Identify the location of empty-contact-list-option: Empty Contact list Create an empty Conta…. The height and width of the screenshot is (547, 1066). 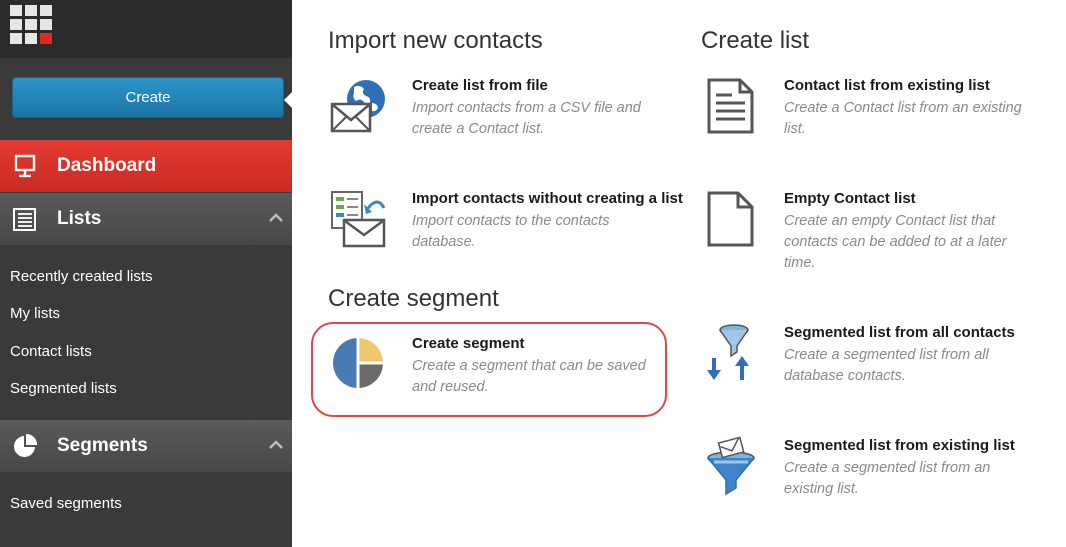
(919, 235).